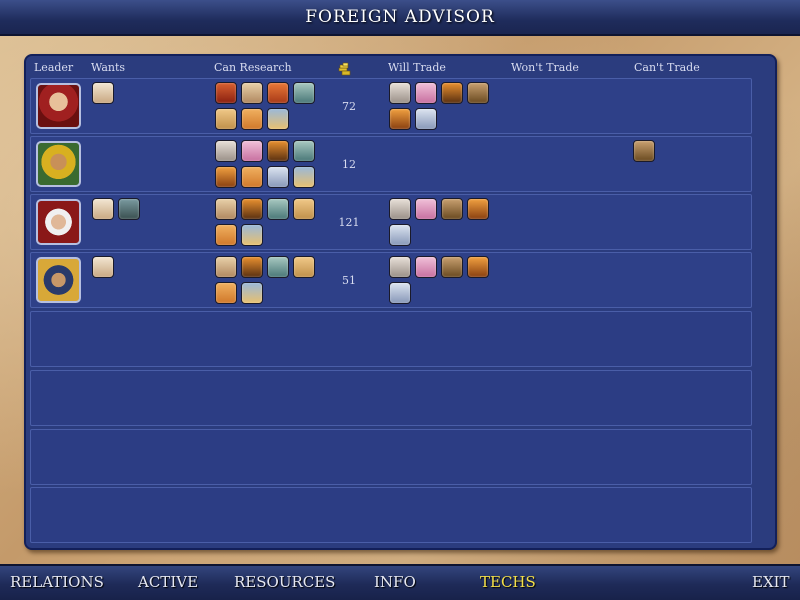  What do you see at coordinates (417, 67) in the screenshot?
I see `column-header-will-trade: Will Trade` at bounding box center [417, 67].